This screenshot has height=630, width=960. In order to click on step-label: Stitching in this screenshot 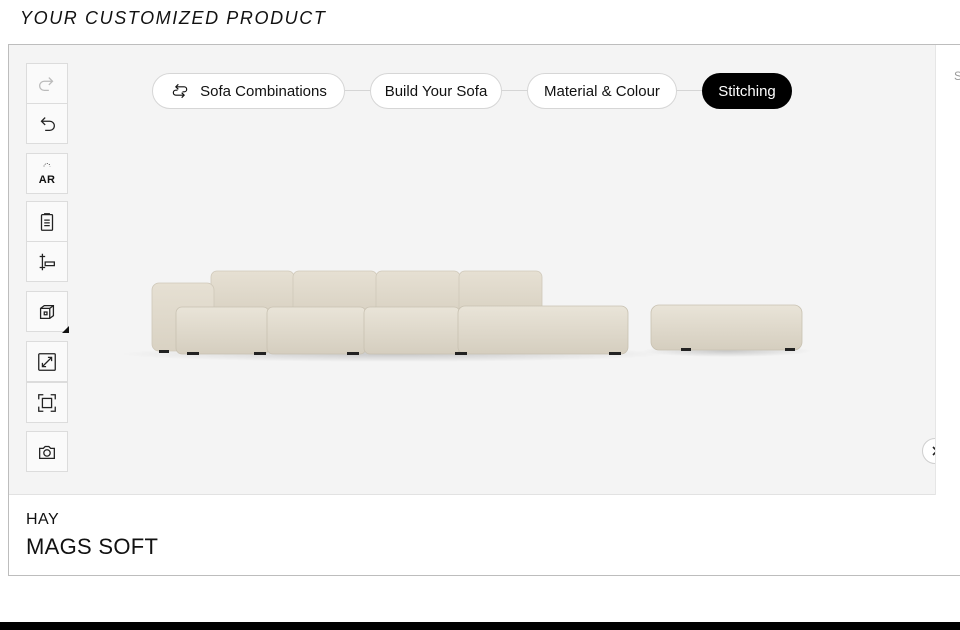, I will do `click(747, 91)`.